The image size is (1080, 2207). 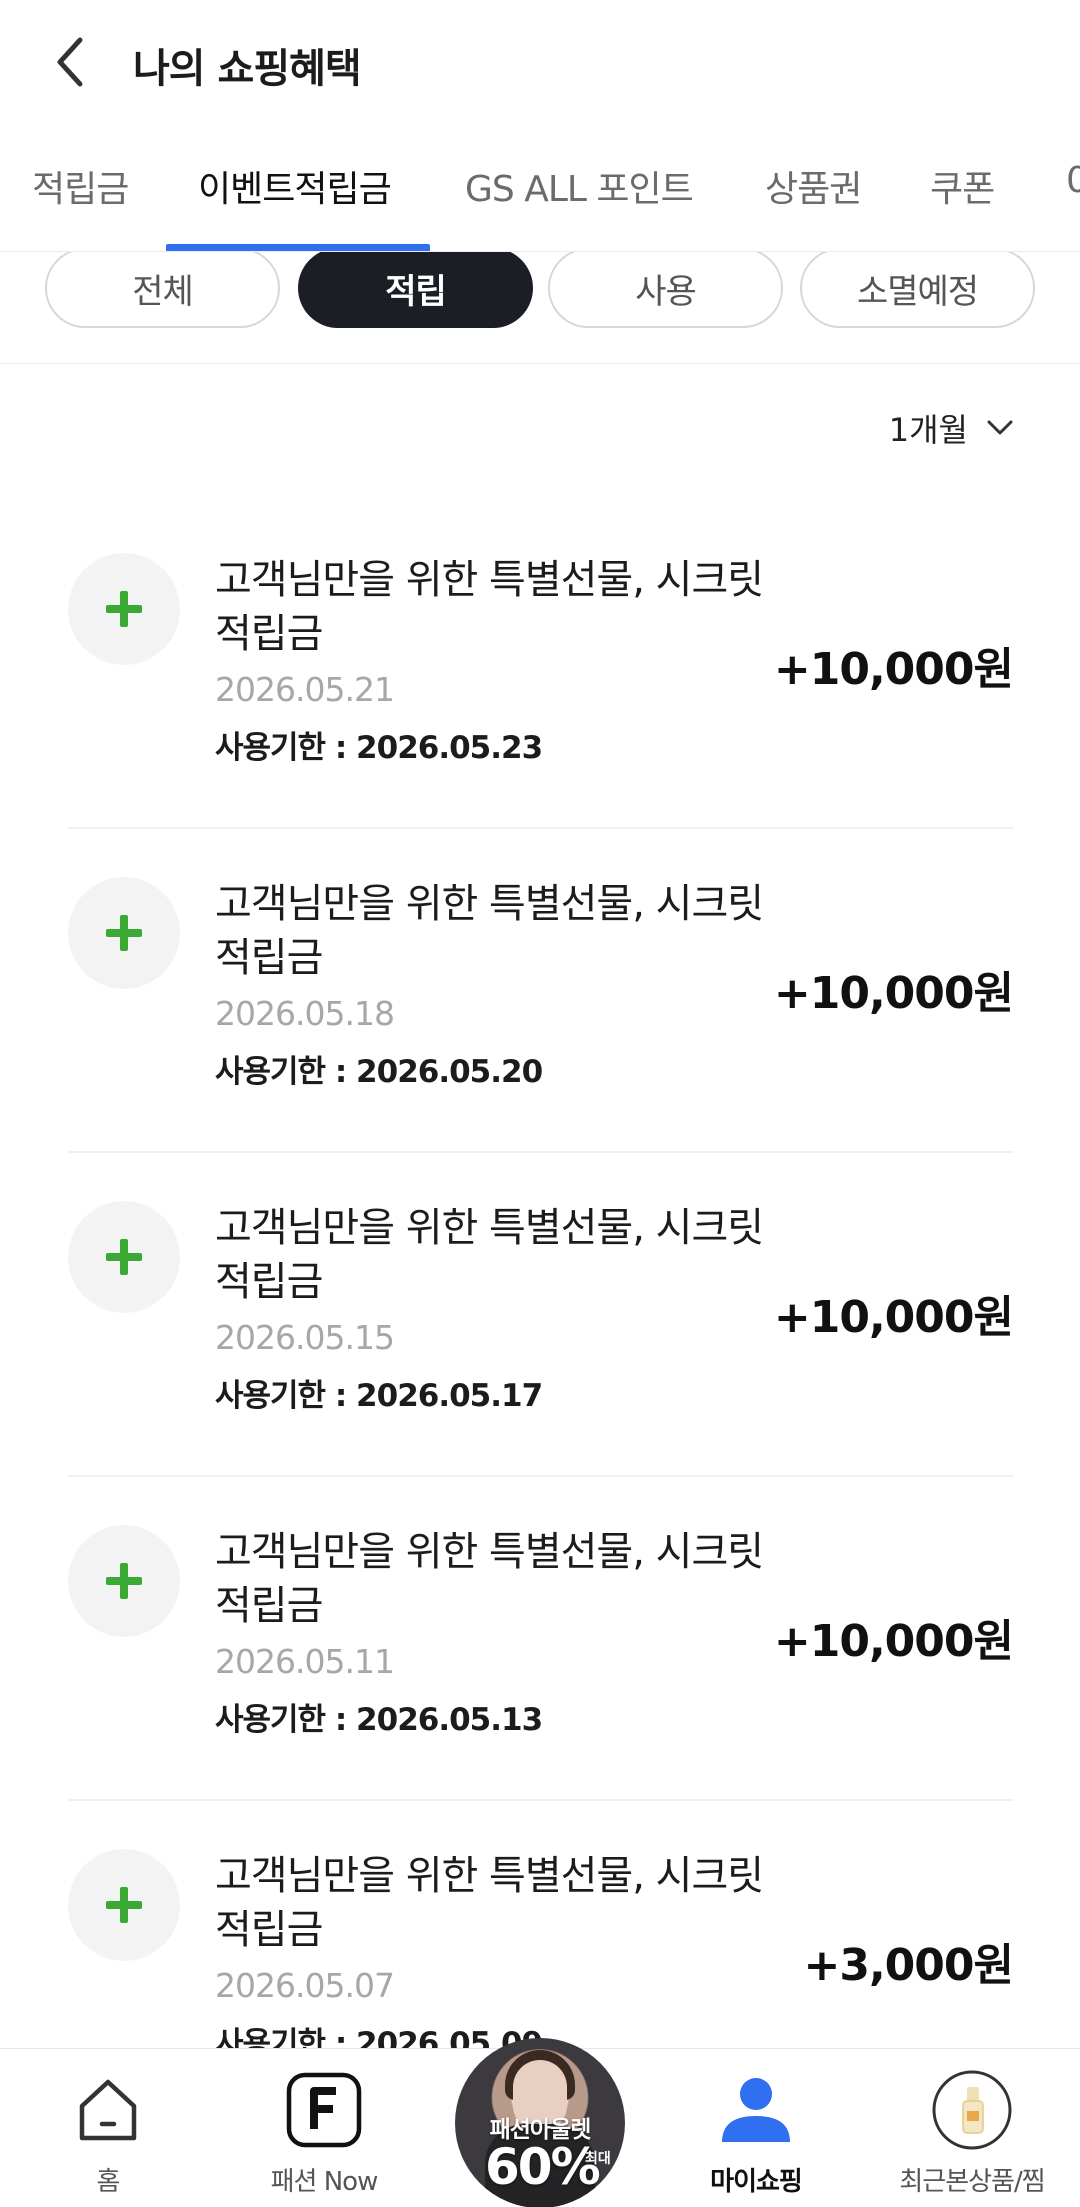 I want to click on period-dropdown: 1개월, so click(x=951, y=428).